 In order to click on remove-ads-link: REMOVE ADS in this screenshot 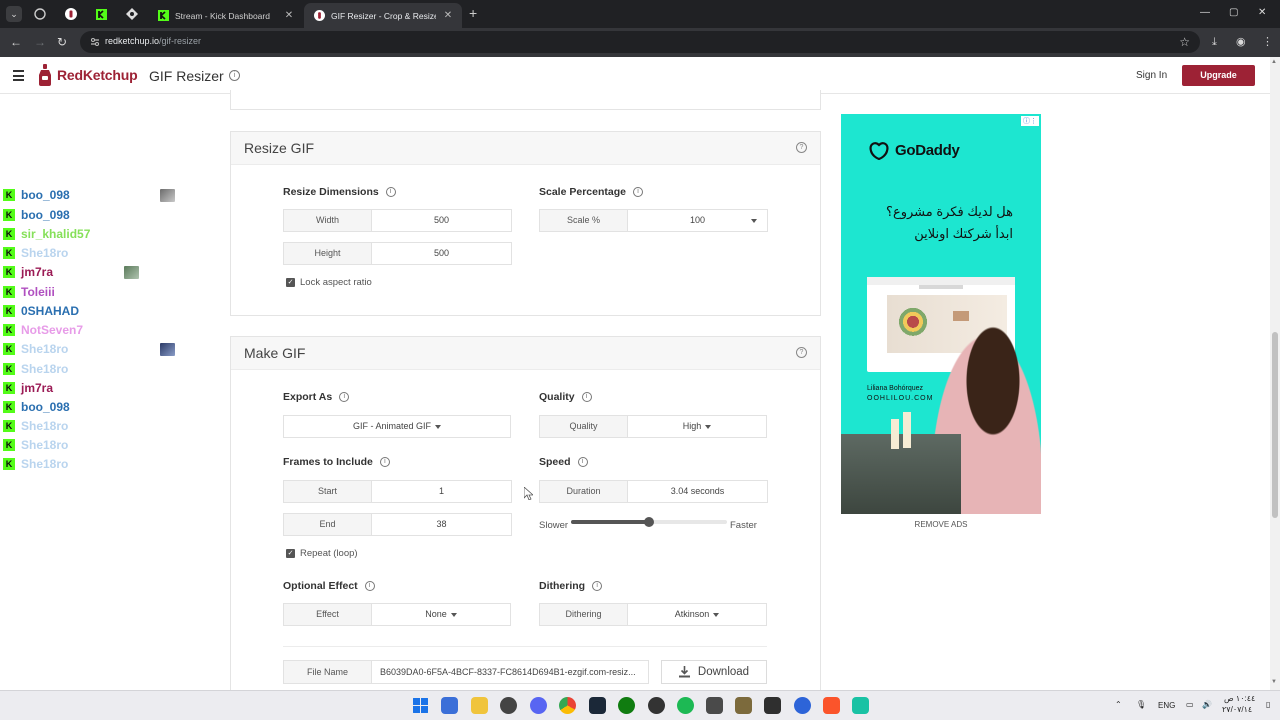, I will do `click(941, 524)`.